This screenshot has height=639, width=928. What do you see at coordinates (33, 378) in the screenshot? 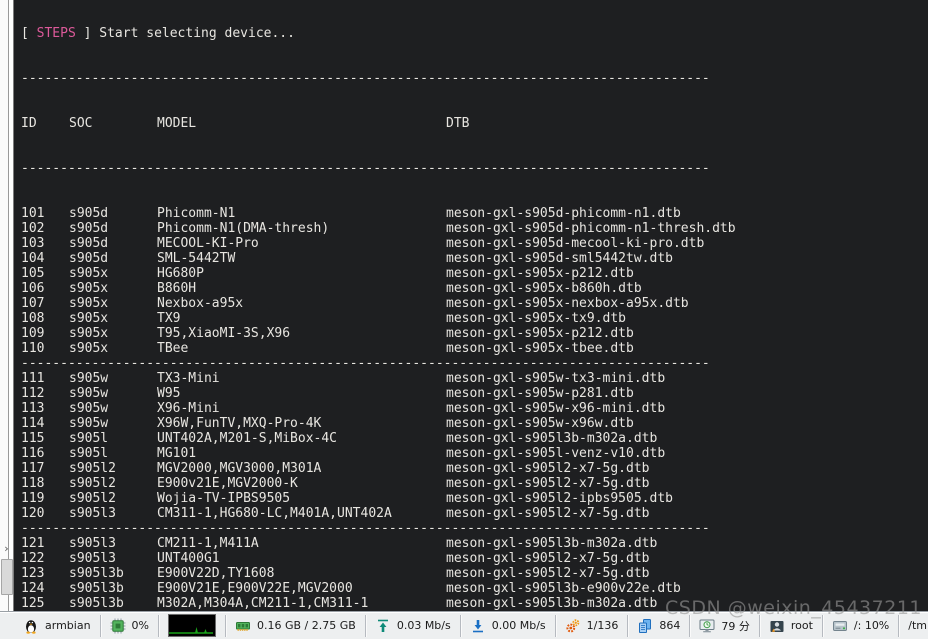
I see `device-id: 111` at bounding box center [33, 378].